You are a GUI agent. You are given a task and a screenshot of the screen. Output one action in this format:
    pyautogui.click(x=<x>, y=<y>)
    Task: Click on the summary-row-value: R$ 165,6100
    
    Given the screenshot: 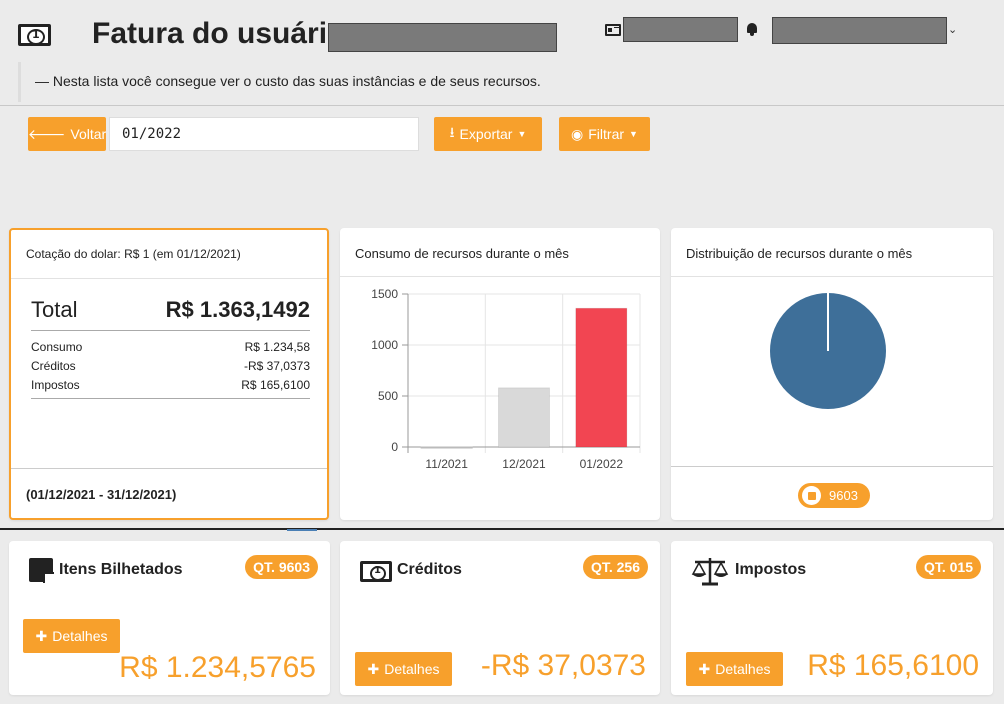 What is the action you would take?
    pyautogui.click(x=275, y=385)
    